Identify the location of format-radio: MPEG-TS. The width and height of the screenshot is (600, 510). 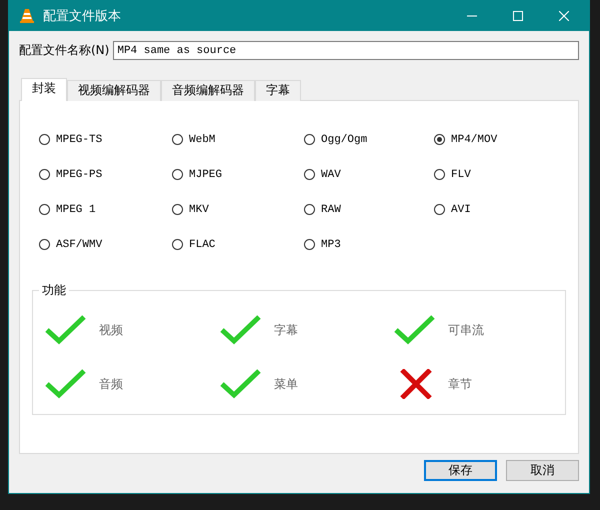
(105, 139).